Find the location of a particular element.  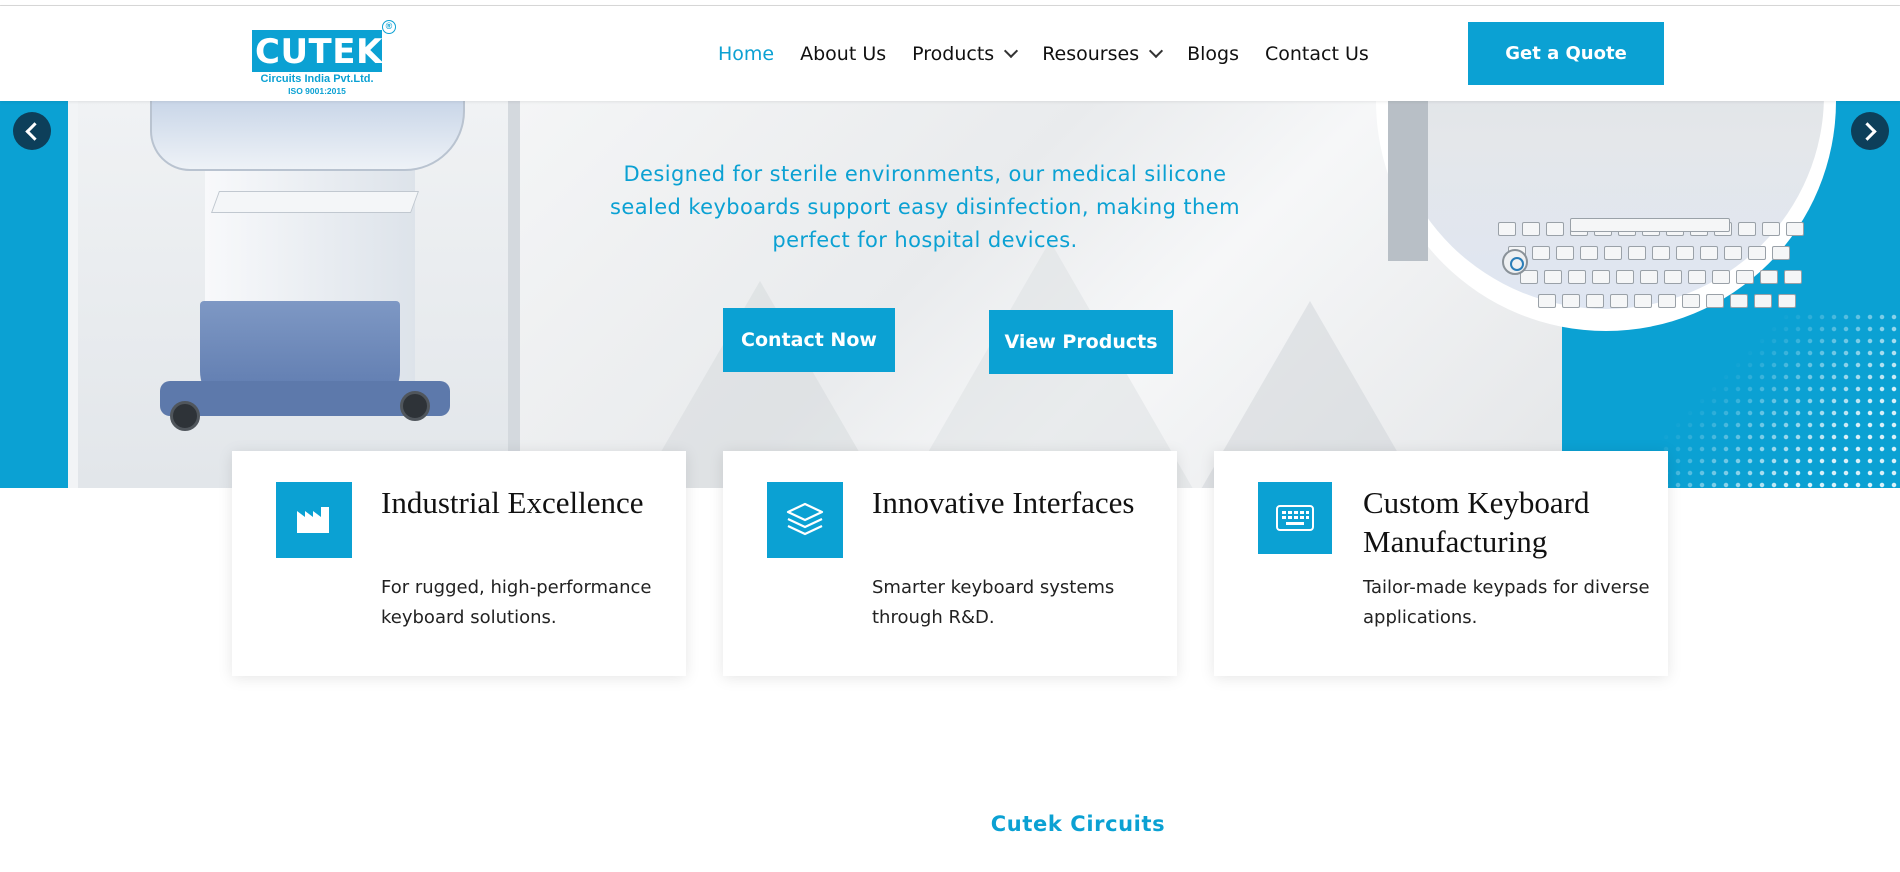

nav-item-contact-us: Contact Us is located at coordinates (1317, 54).